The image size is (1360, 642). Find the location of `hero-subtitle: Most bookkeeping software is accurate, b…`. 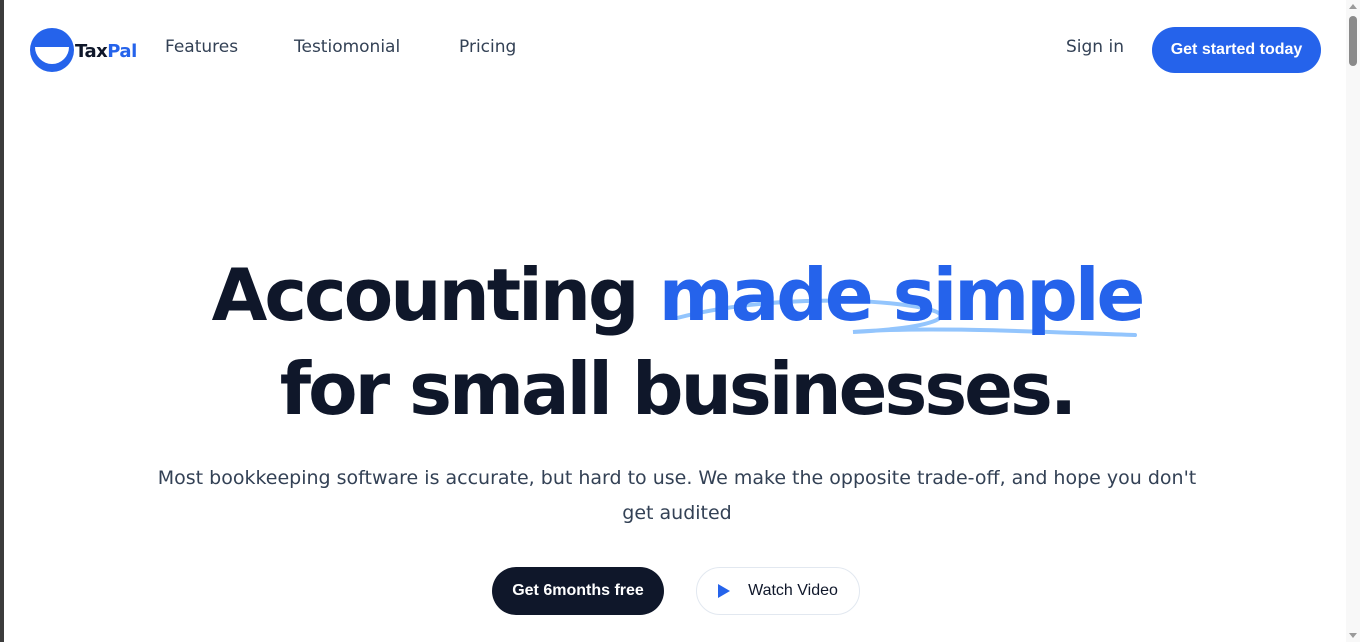

hero-subtitle: Most bookkeeping software is accurate, b… is located at coordinates (677, 495).